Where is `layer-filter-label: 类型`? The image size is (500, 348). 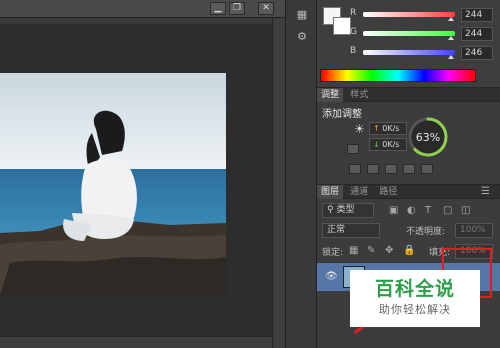 layer-filter-label: 类型 is located at coordinates (345, 210).